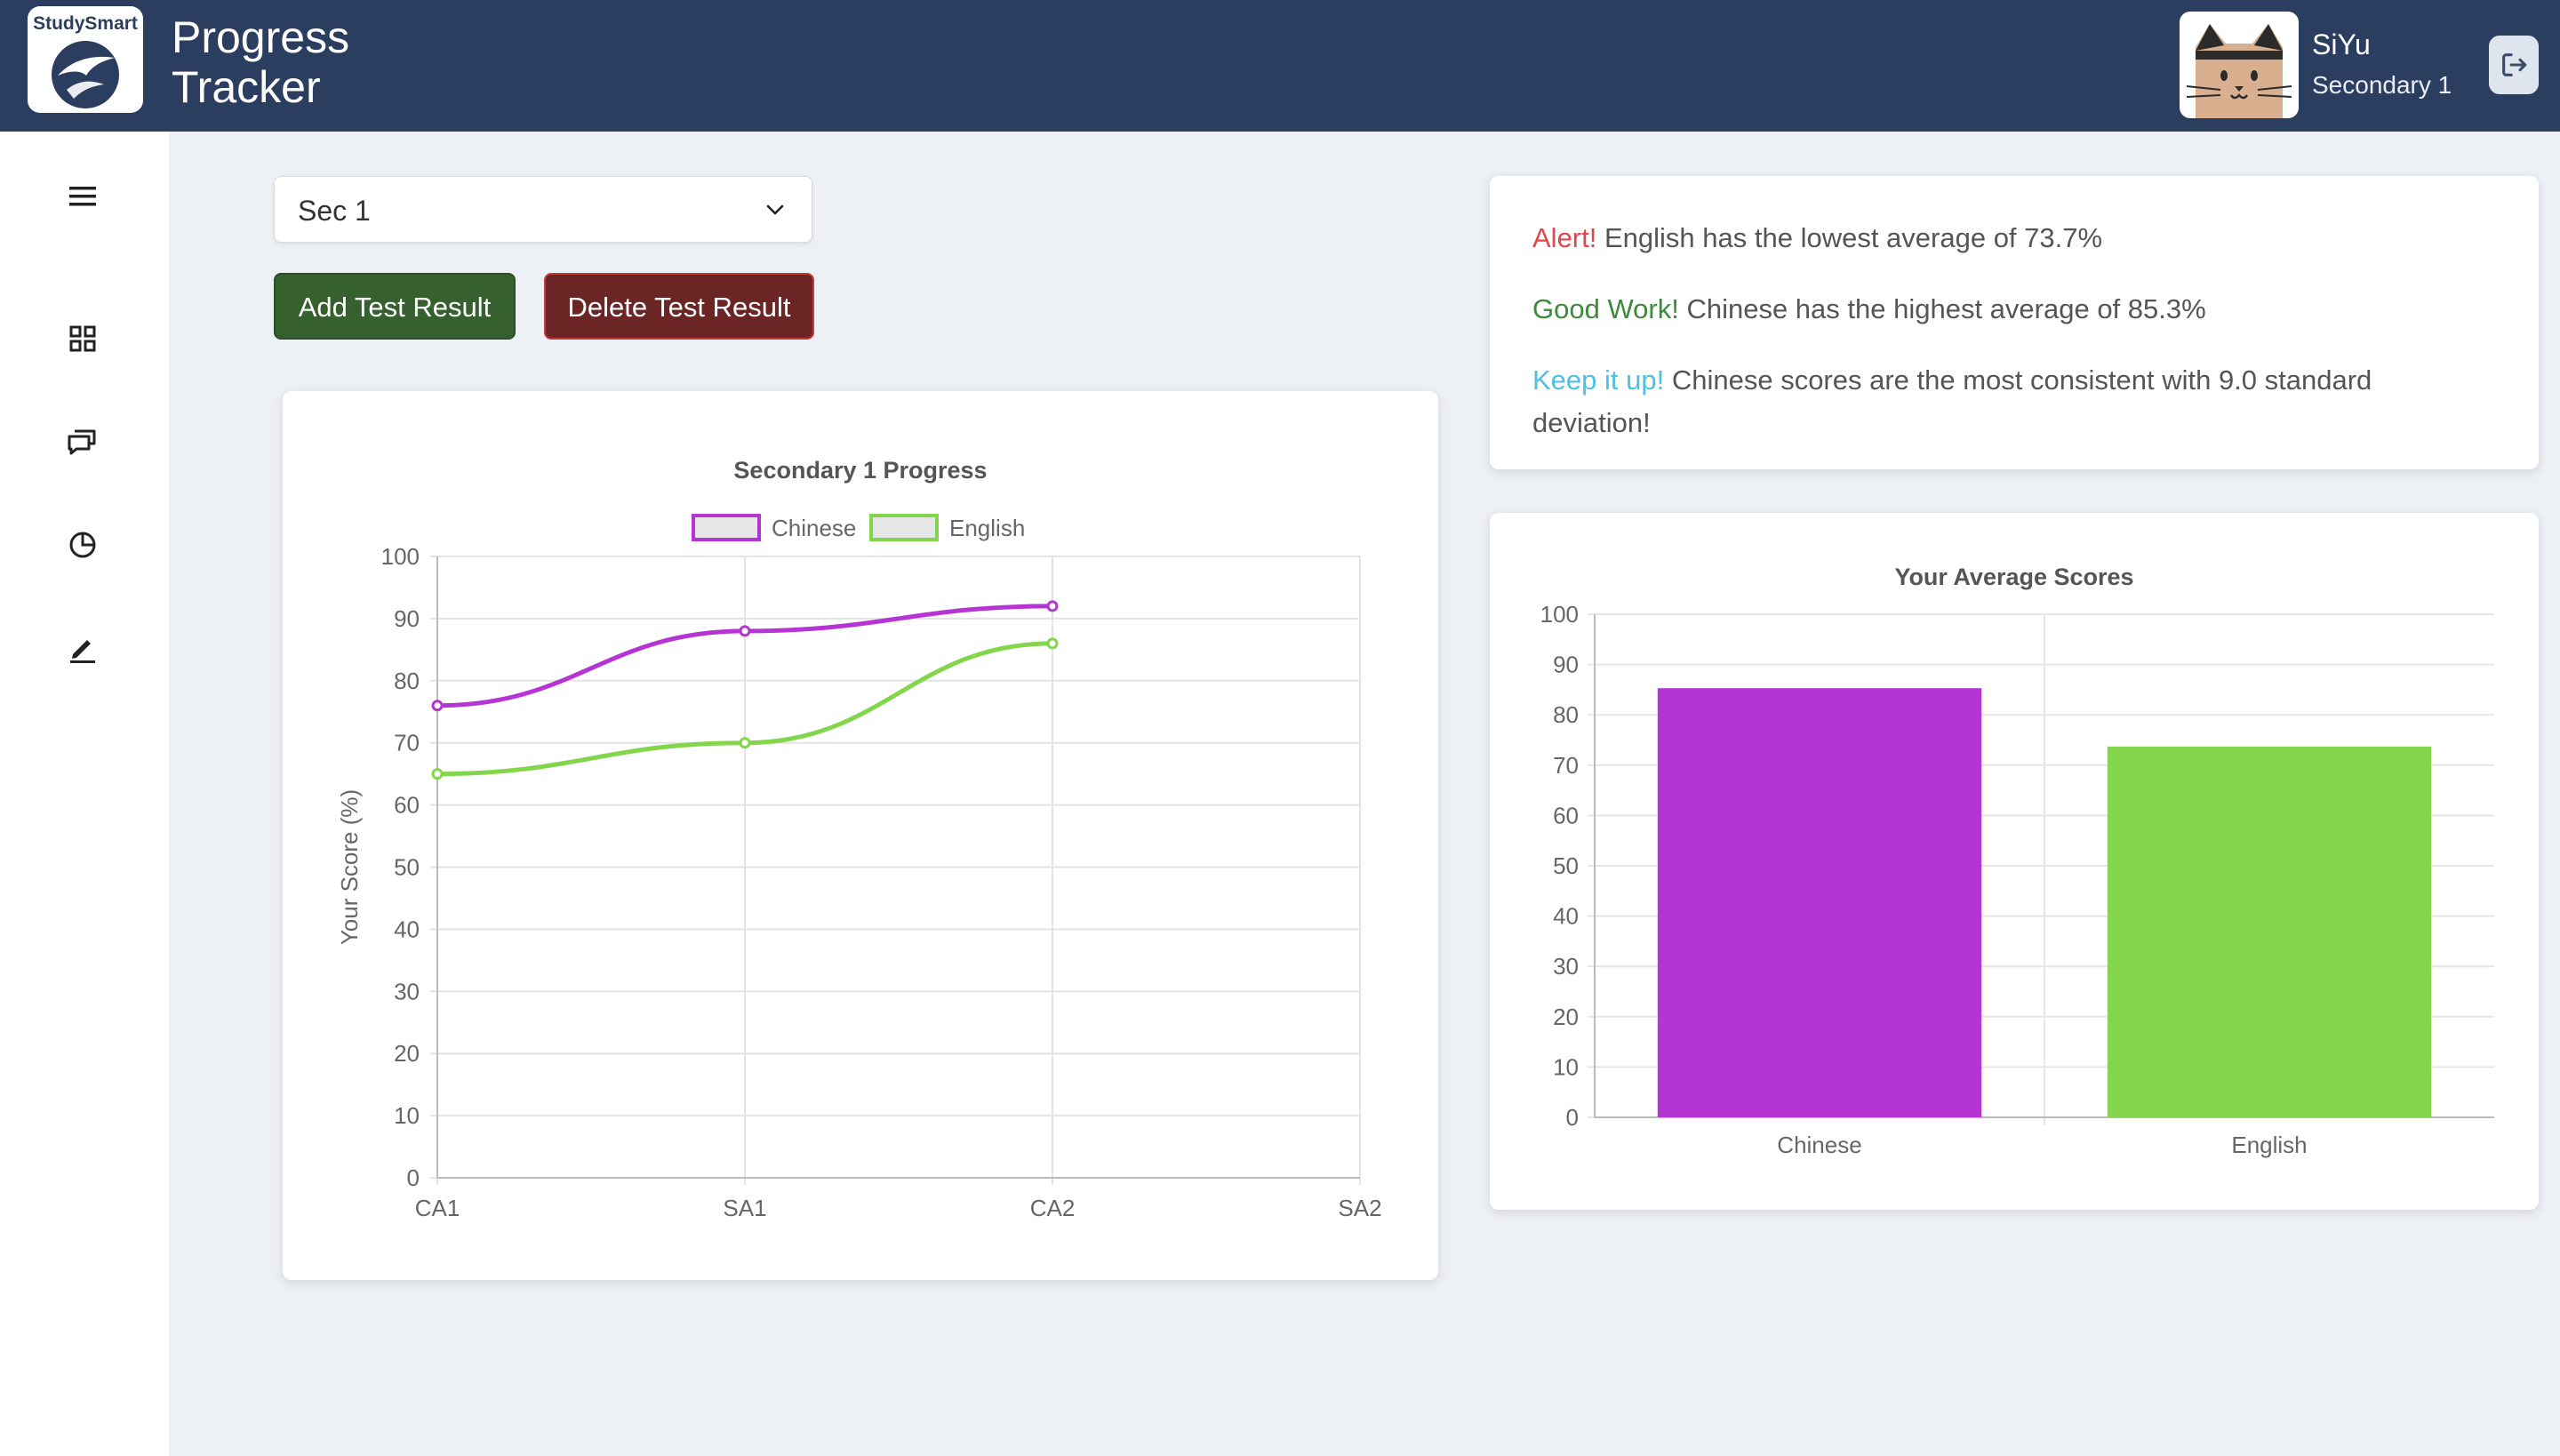 The width and height of the screenshot is (2560, 1456). I want to click on bar-chinese, so click(1819, 902).